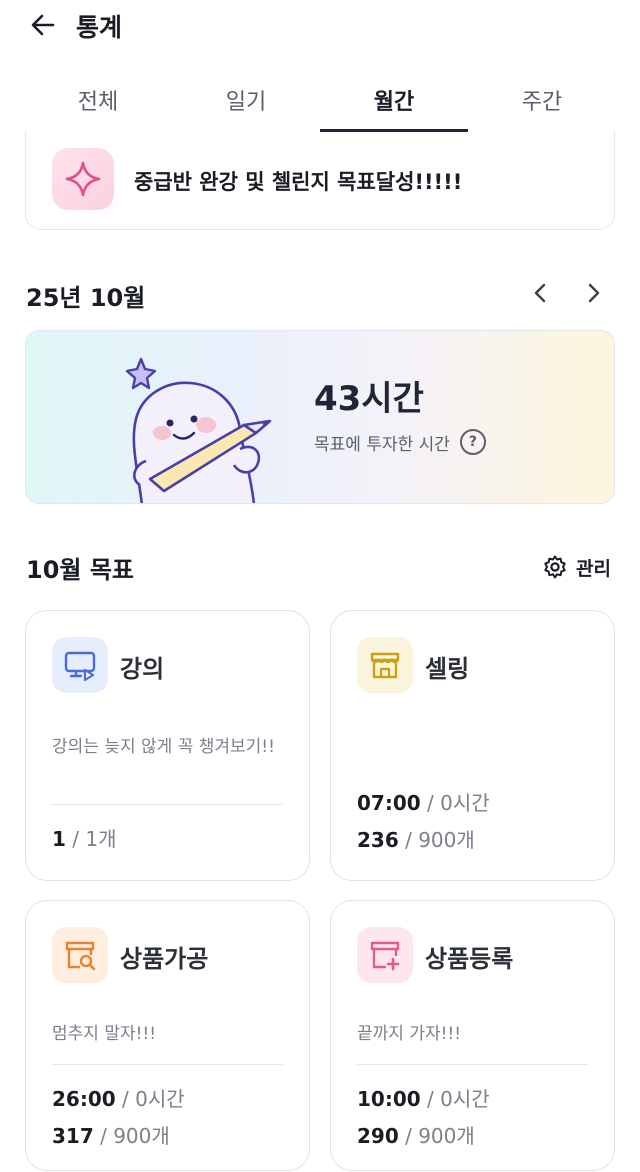  I want to click on hours-caption: 목표에 투자한 시간 ?, so click(400, 442).